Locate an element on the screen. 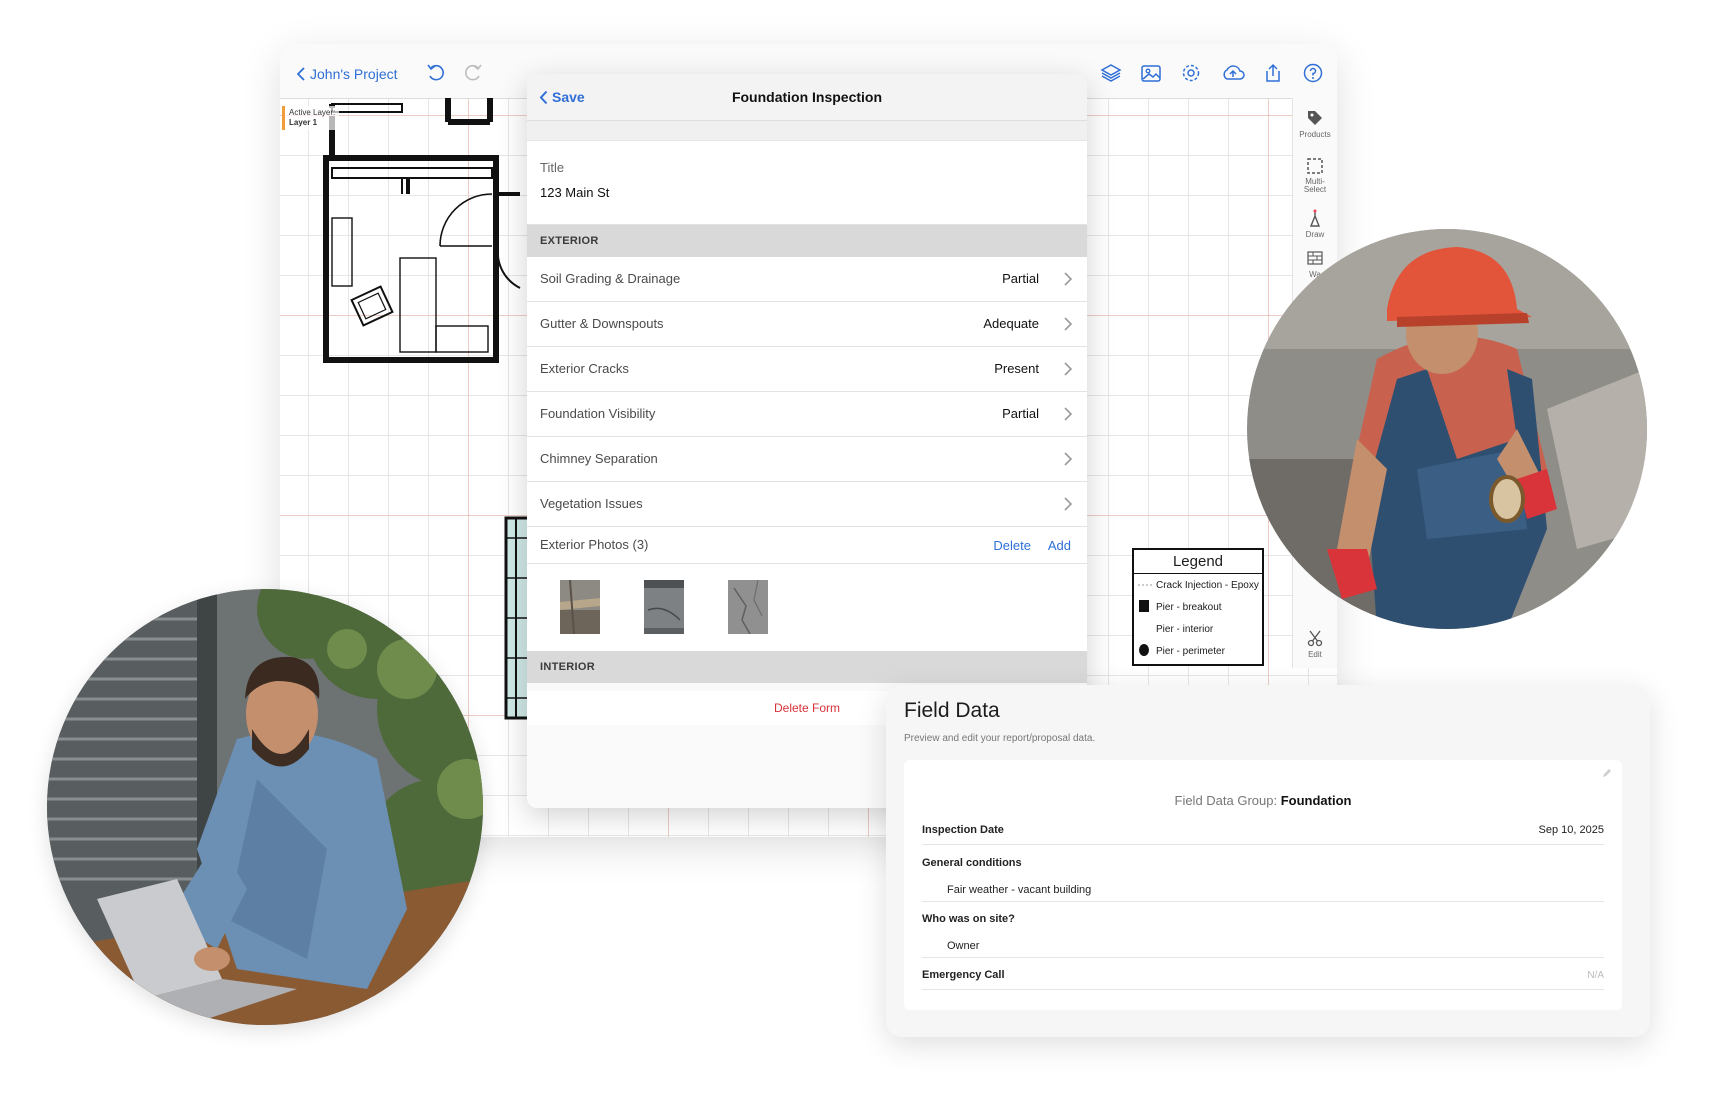 The height and width of the screenshot is (1093, 1709). row-value: Present is located at coordinates (1016, 368).